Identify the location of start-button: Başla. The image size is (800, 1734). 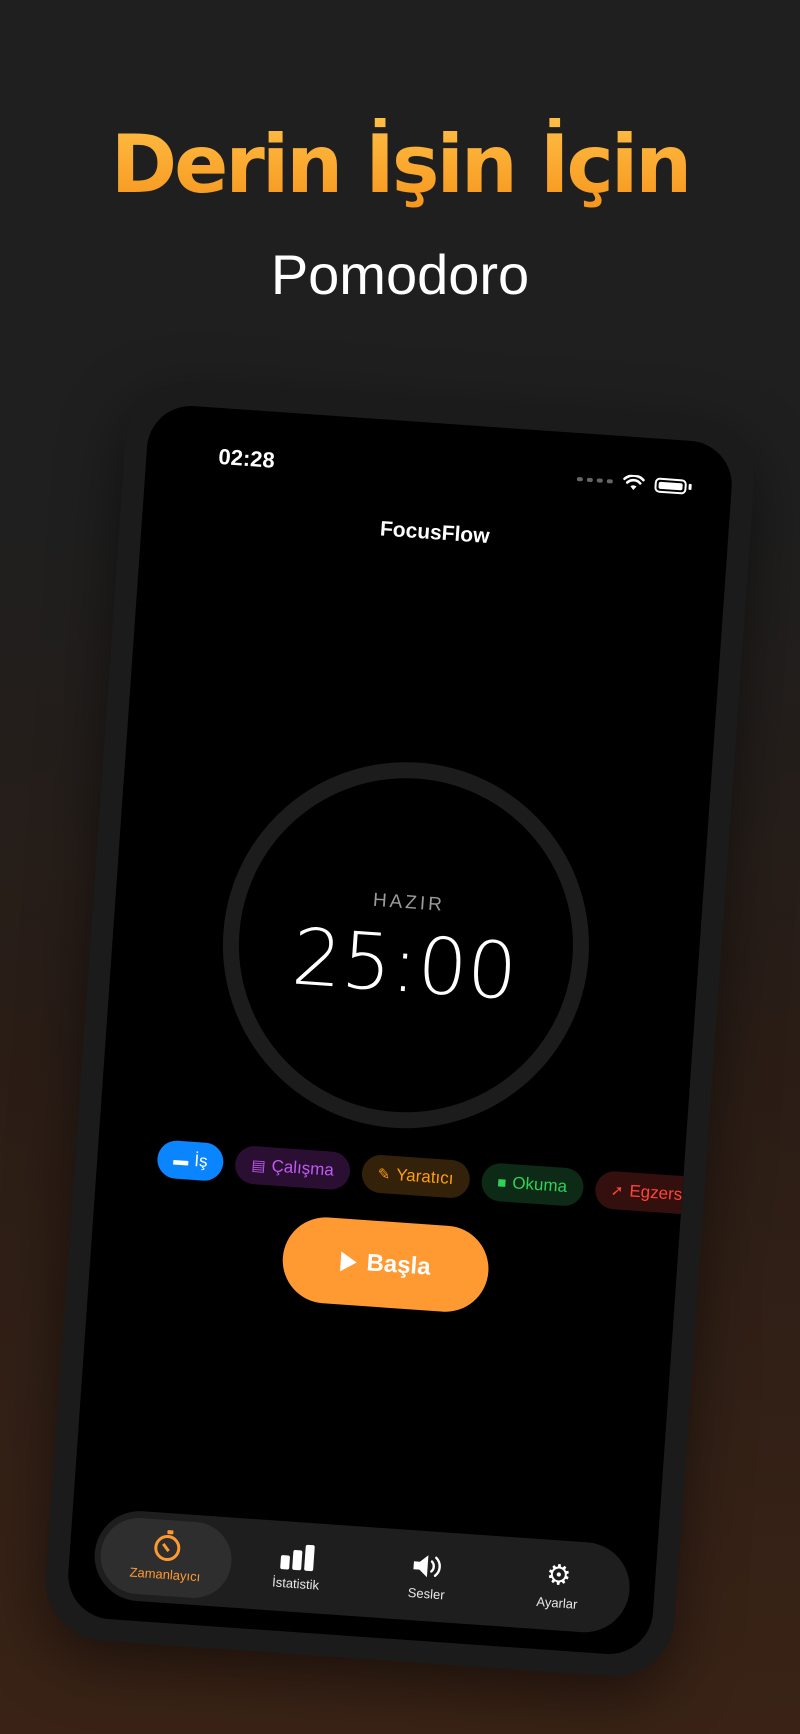
(385, 1264).